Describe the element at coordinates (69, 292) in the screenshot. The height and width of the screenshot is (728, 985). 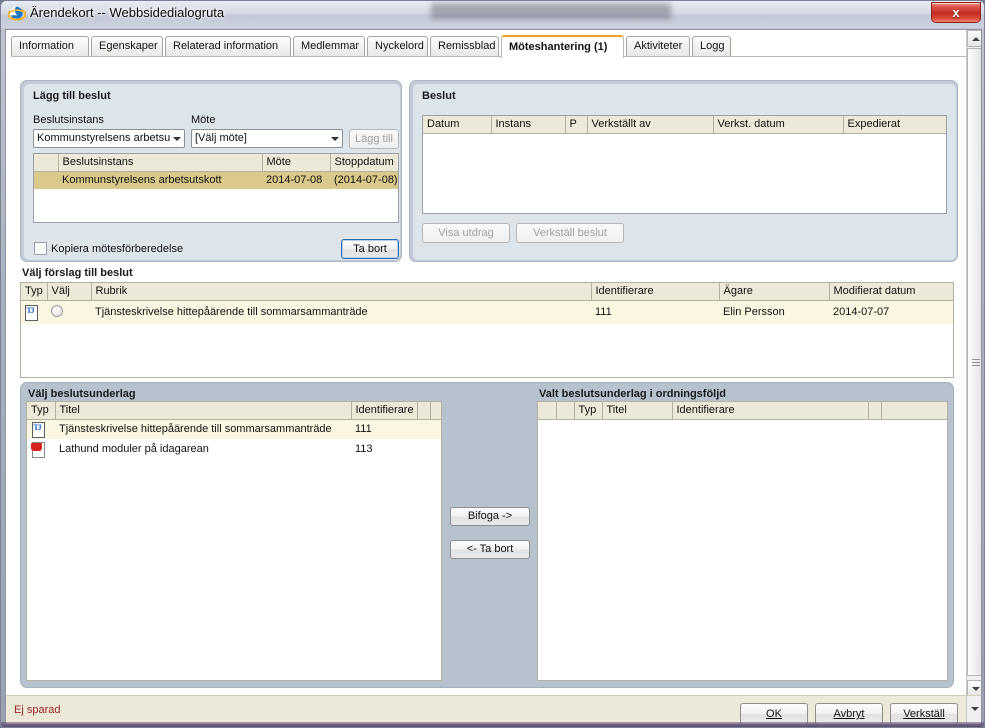
I see `col-valj: Välj` at that location.